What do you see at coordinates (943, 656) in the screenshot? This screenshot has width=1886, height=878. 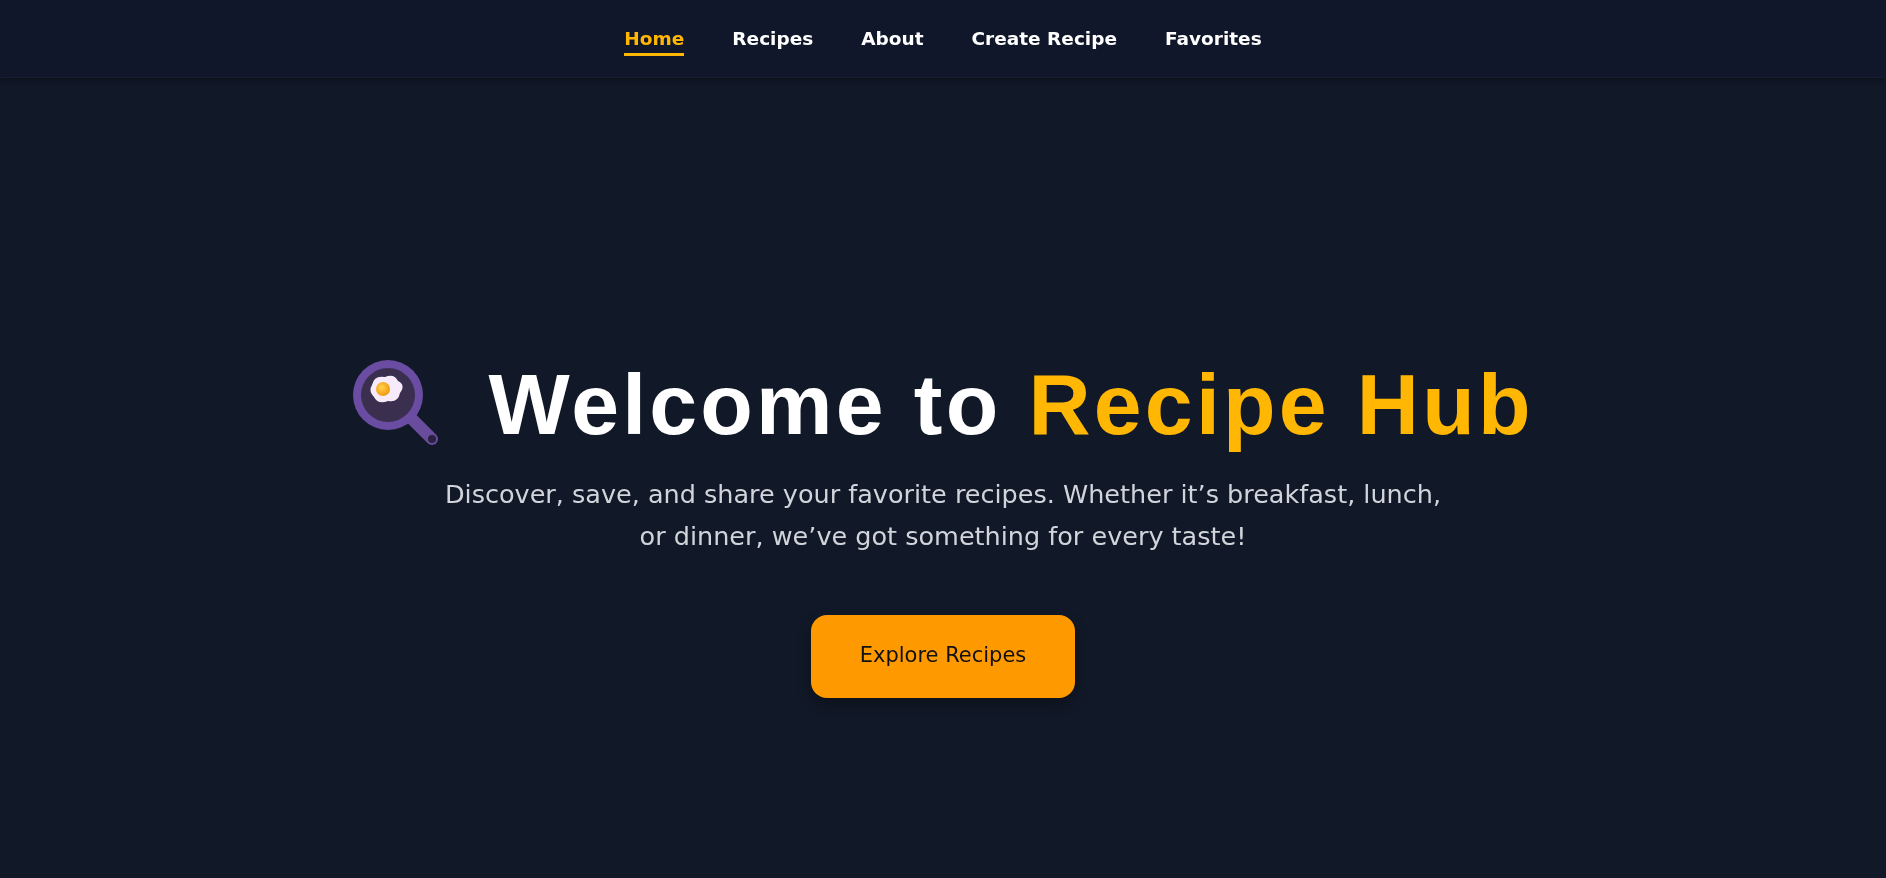 I see `explore-recipes-button: Explore Recipes` at bounding box center [943, 656].